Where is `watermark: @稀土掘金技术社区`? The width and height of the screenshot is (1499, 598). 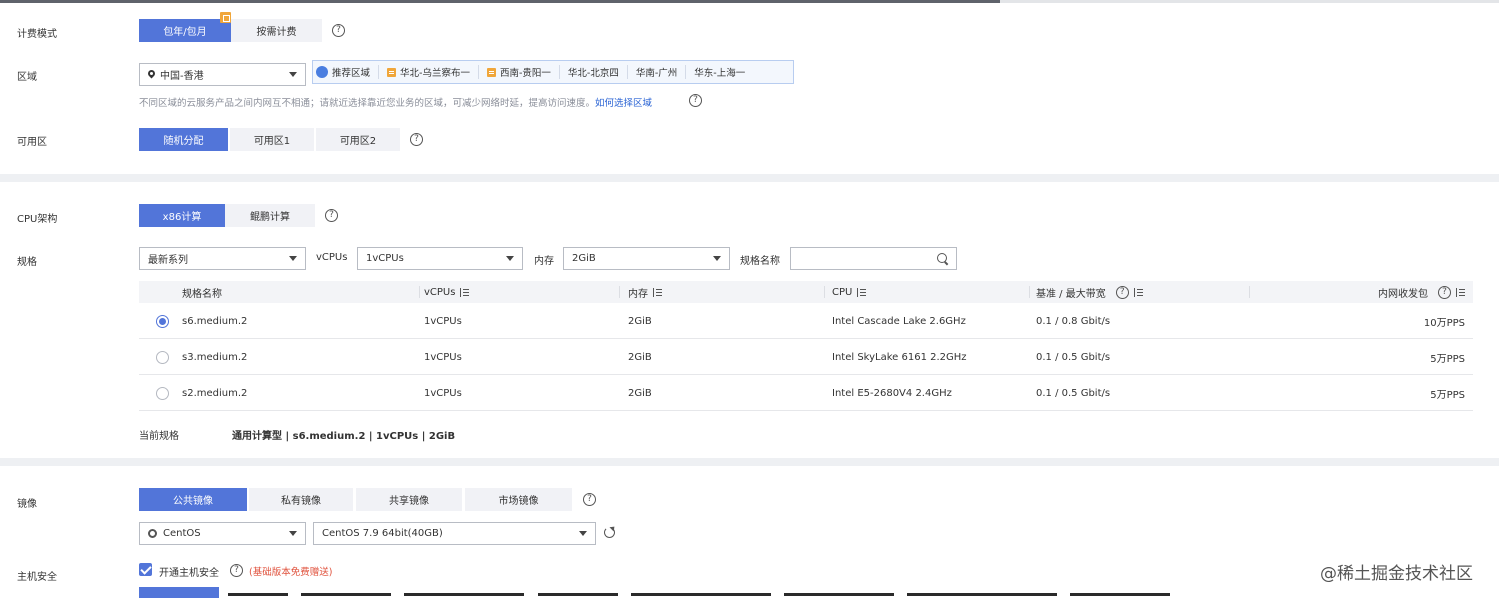
watermark: @稀土掘金技术社区 is located at coordinates (1396, 574).